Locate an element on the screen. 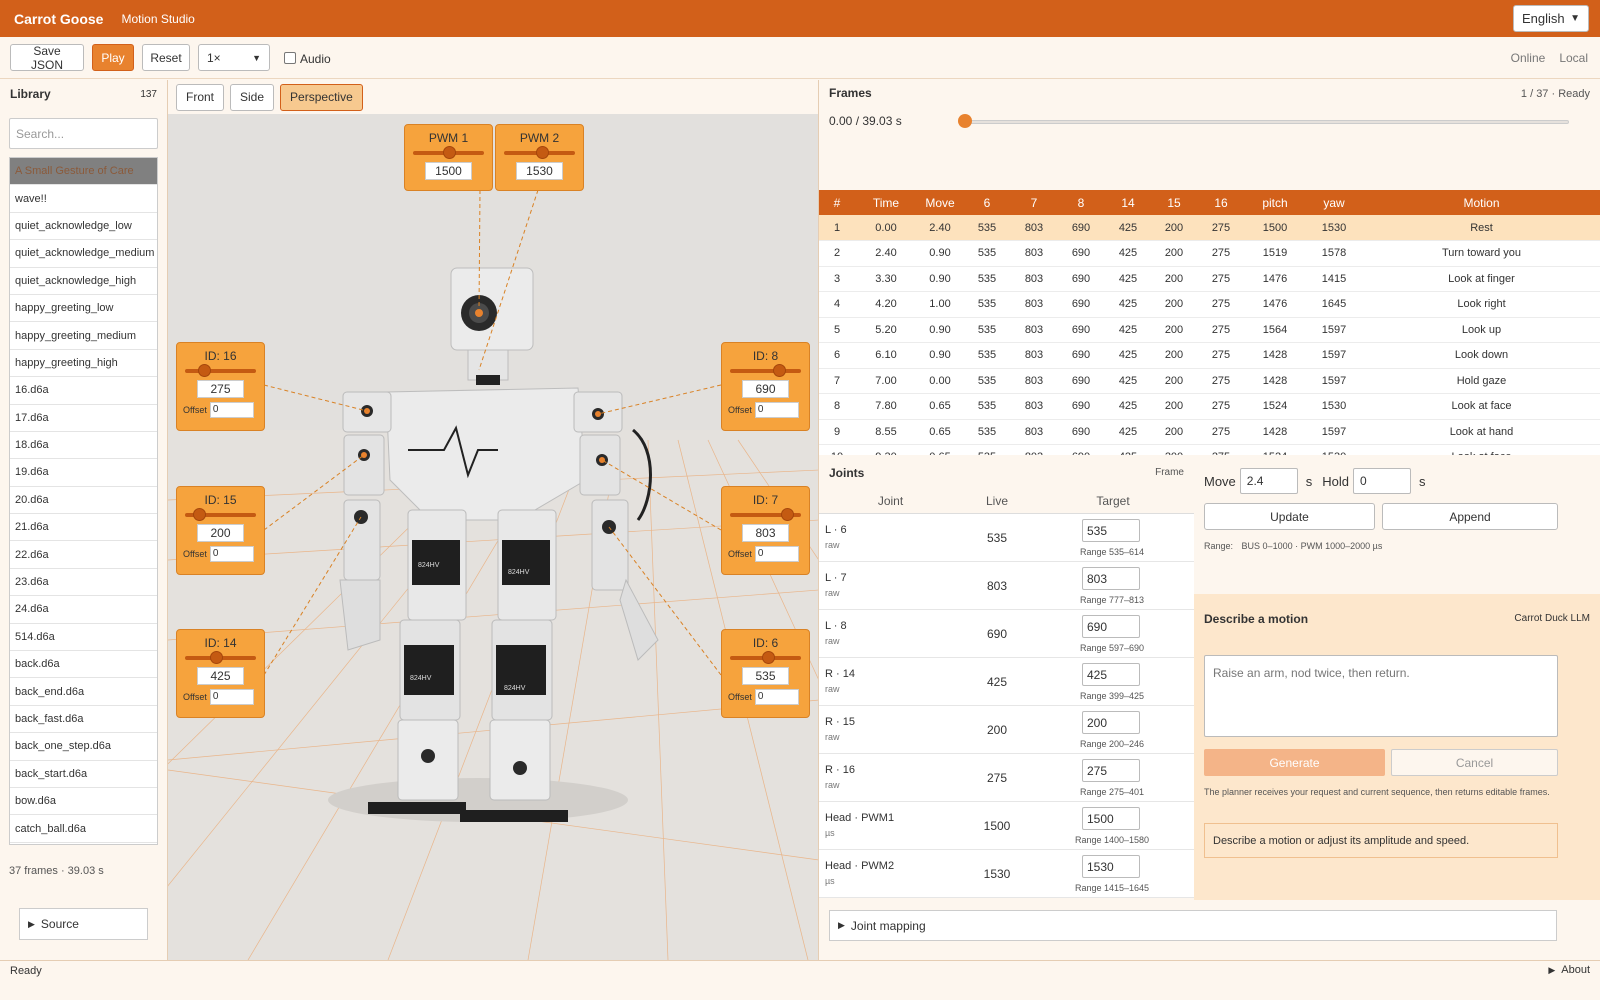 This screenshot has height=1000, width=1600. pwm-value-input: 1530 is located at coordinates (539, 171).